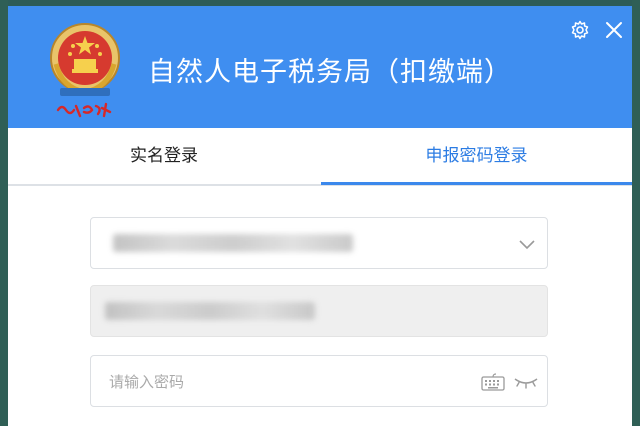 The height and width of the screenshot is (426, 640). What do you see at coordinates (636, 213) in the screenshot?
I see `desktop-edge-right` at bounding box center [636, 213].